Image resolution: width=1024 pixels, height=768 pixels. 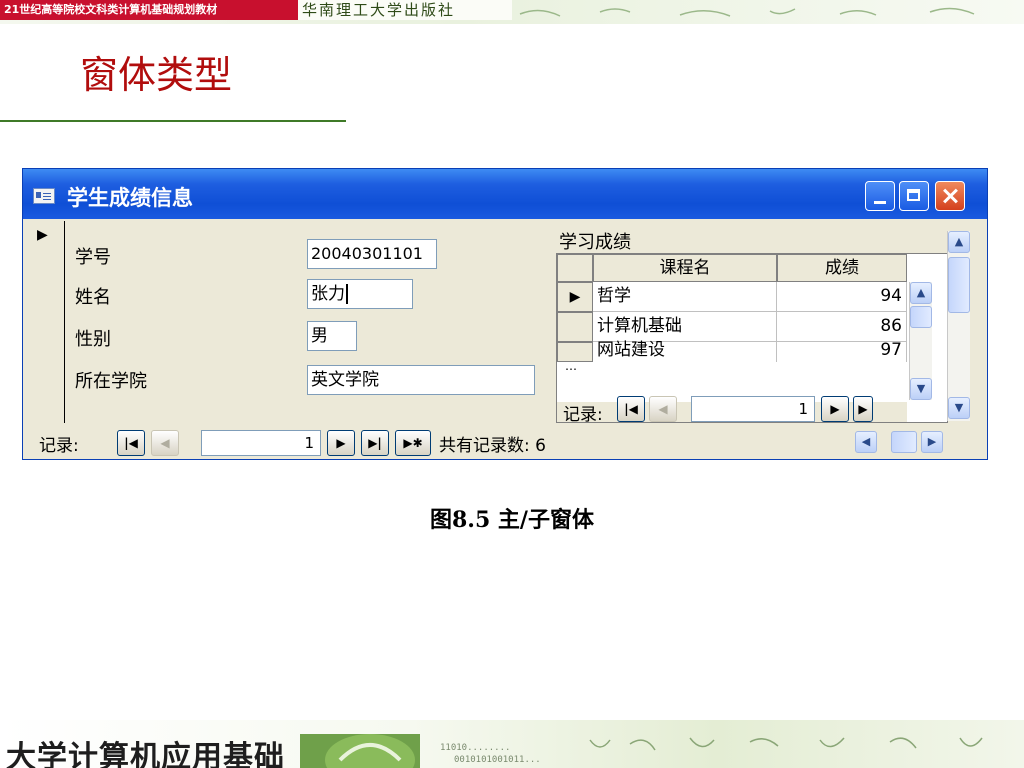 I want to click on main-record-navigation: 记录: |◀ ◀ 1 ▶ ▶| ▶✱ 共有记录数: 6, so click(x=389, y=443).